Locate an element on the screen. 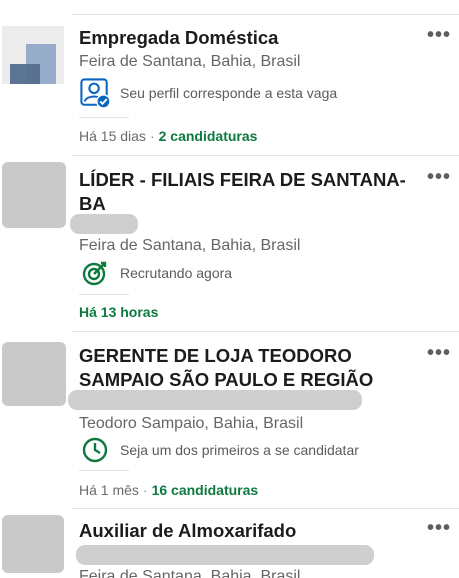  posted-time: Há 13 horas is located at coordinates (119, 312).